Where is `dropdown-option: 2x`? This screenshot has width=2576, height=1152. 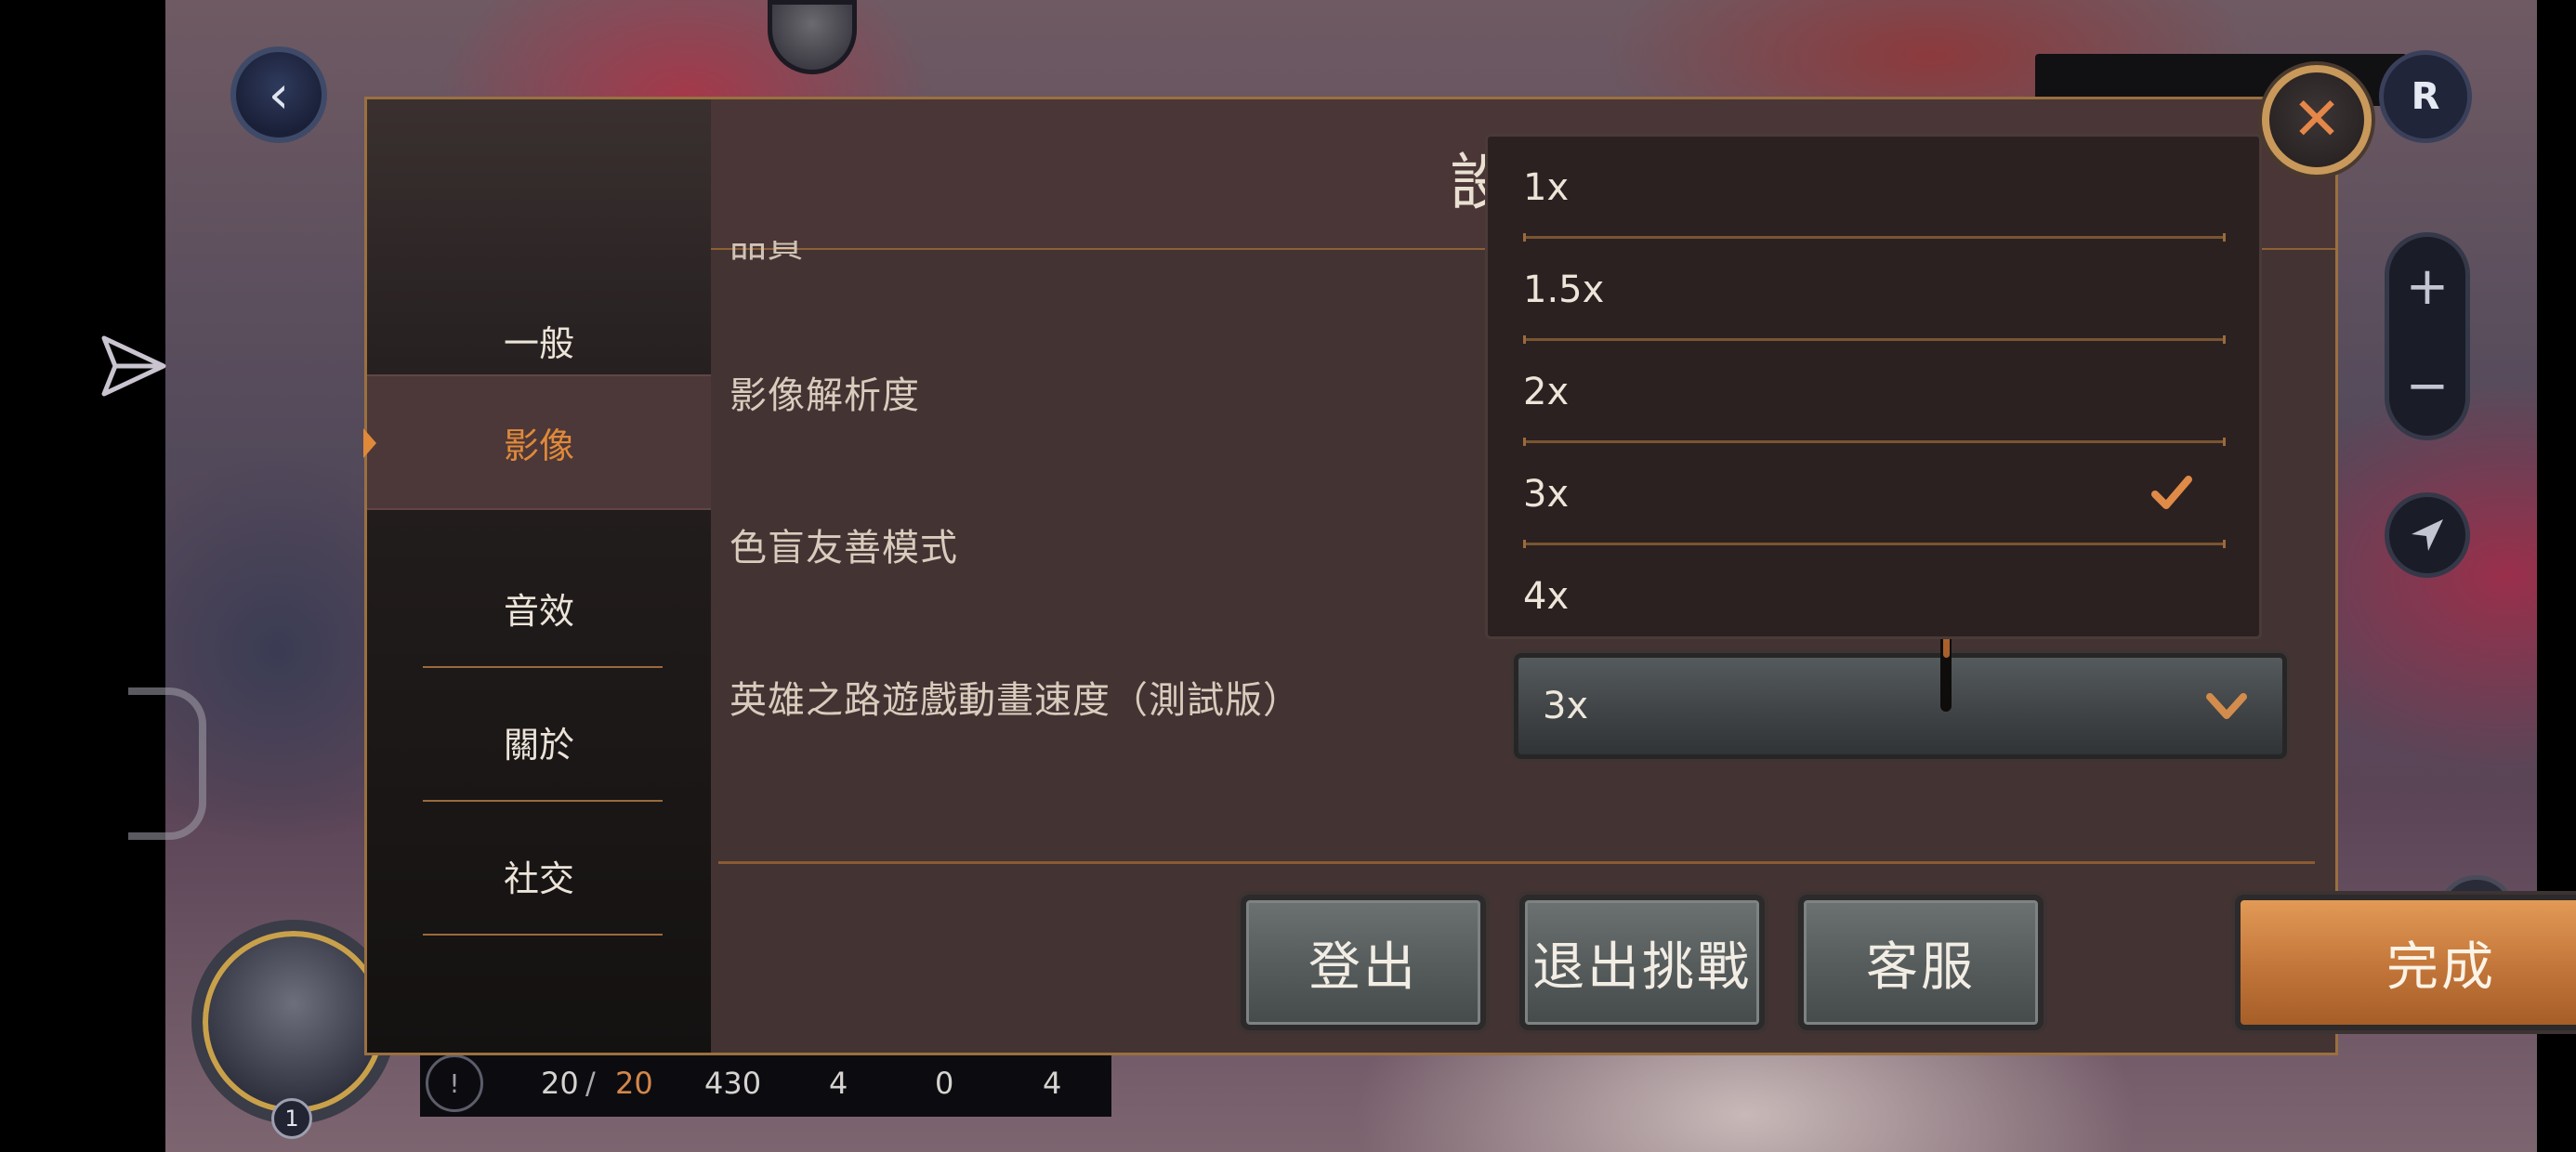 dropdown-option: 2x is located at coordinates (1873, 393).